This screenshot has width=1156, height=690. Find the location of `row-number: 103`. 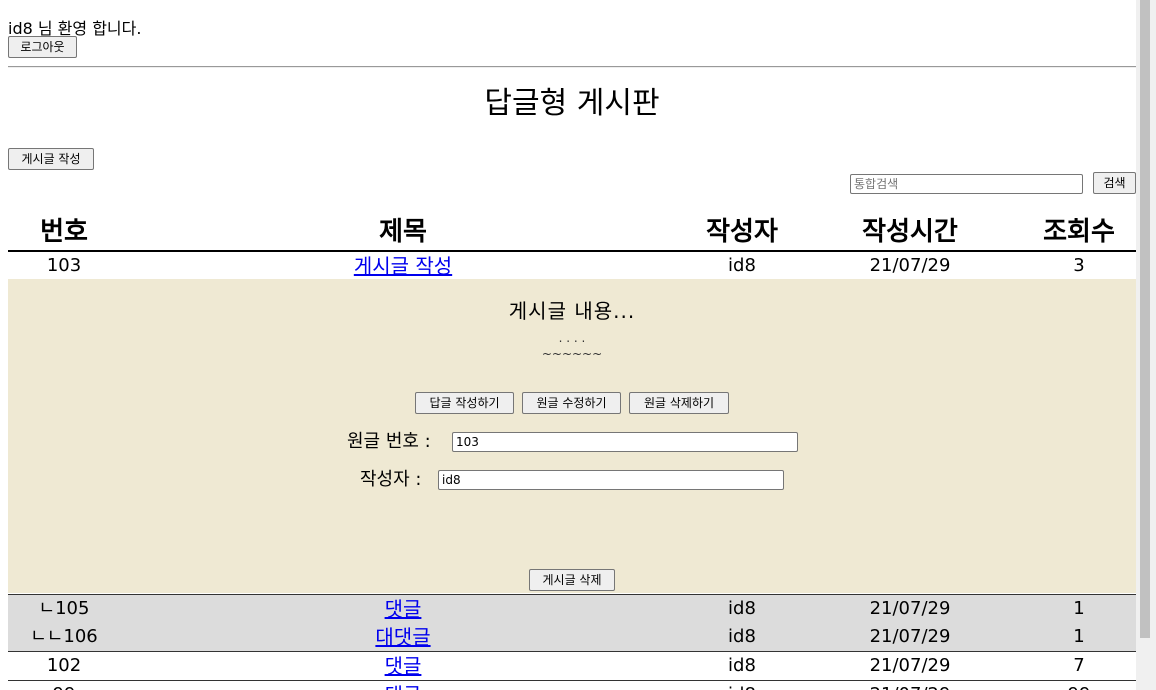

row-number: 103 is located at coordinates (64, 265).